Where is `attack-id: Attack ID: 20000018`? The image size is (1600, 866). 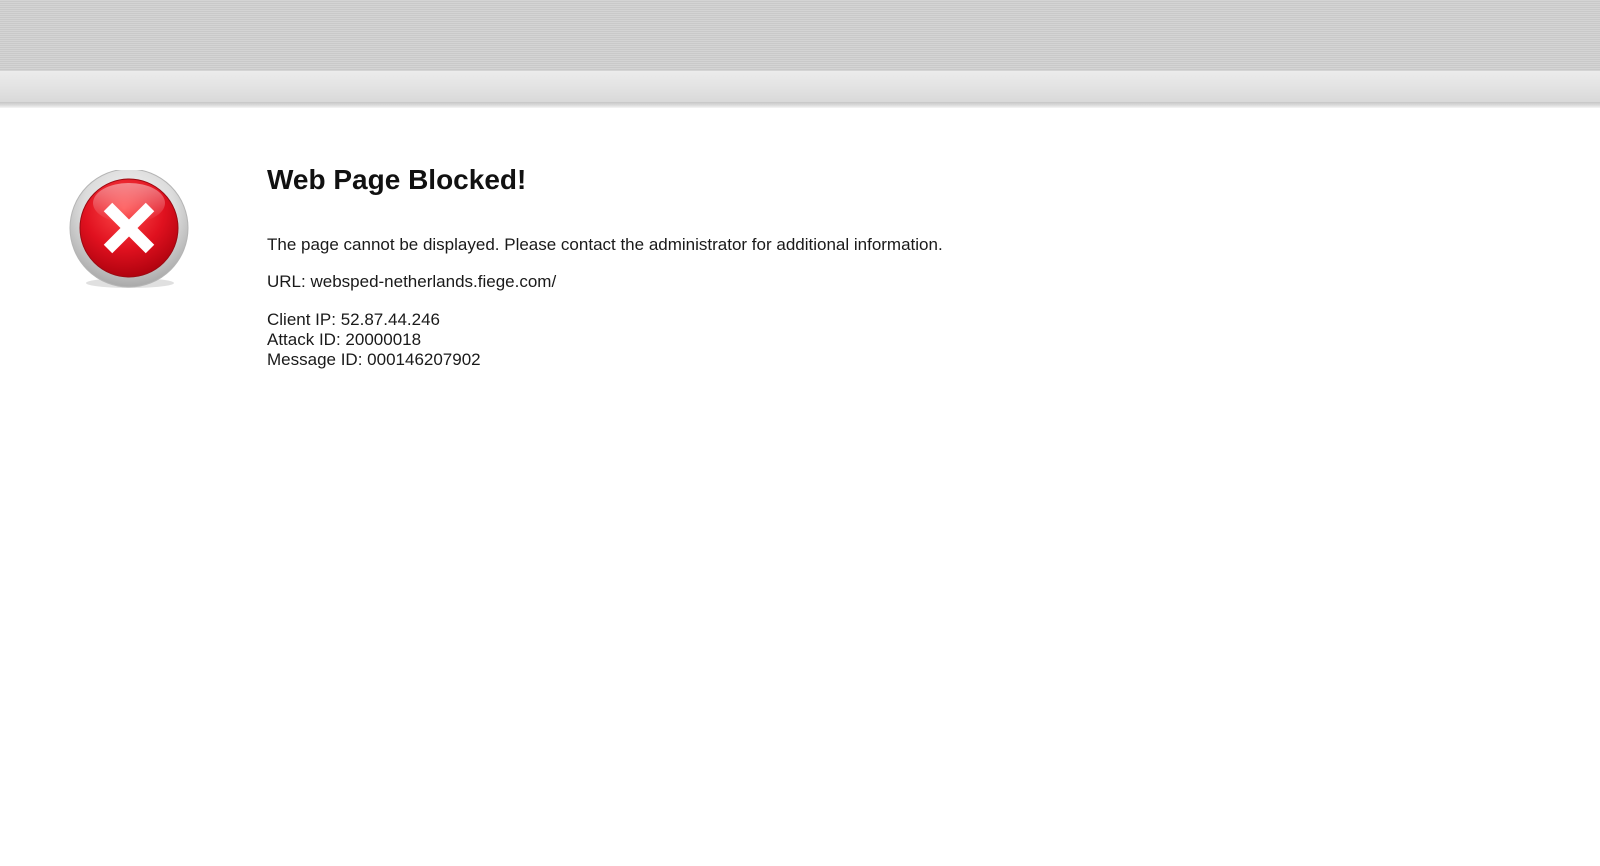
attack-id: Attack ID: 20000018 is located at coordinates (867, 340).